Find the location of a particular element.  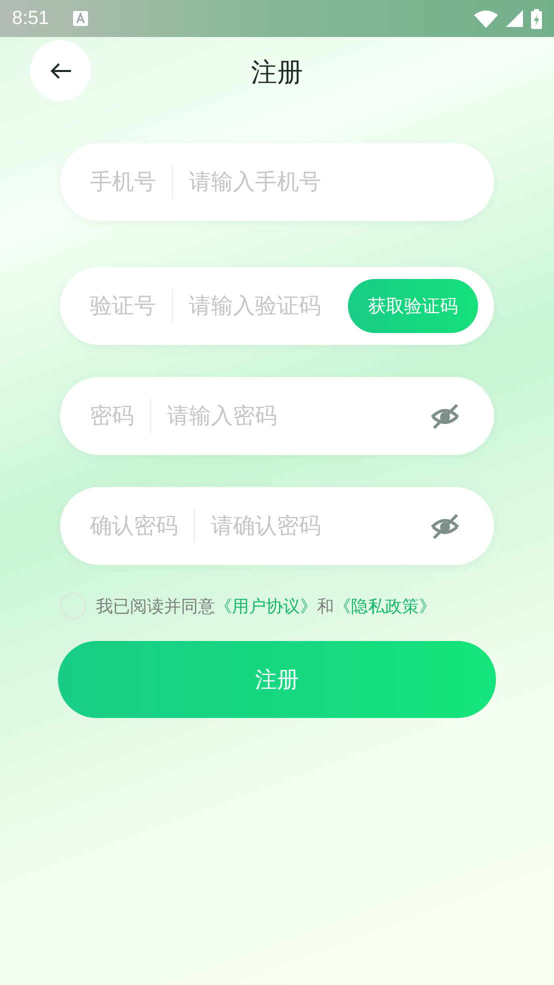

page-title: 注册 is located at coordinates (277, 73).